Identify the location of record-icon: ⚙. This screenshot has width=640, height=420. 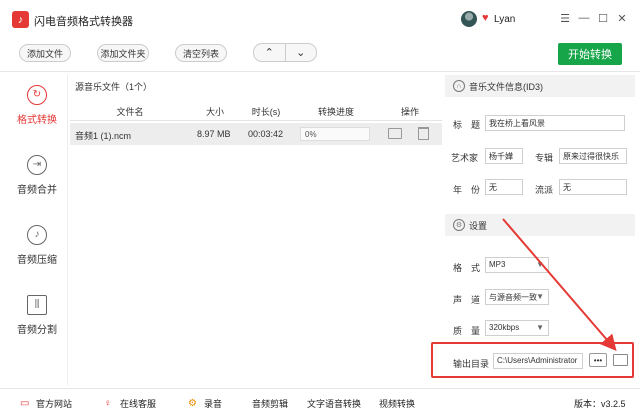
(192, 403).